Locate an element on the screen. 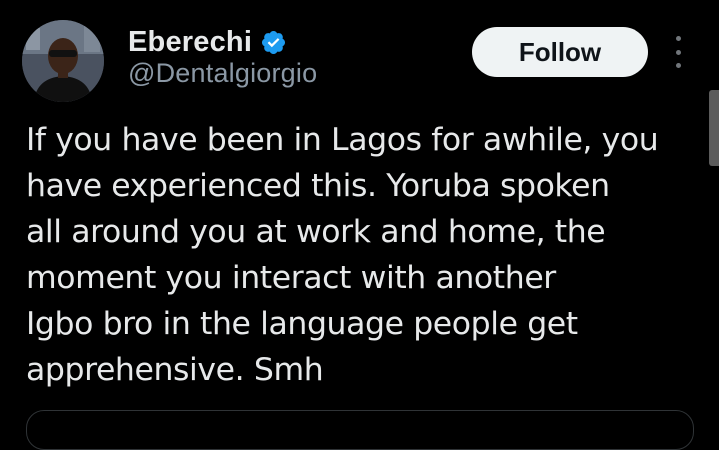  avatar-photo is located at coordinates (63, 61).